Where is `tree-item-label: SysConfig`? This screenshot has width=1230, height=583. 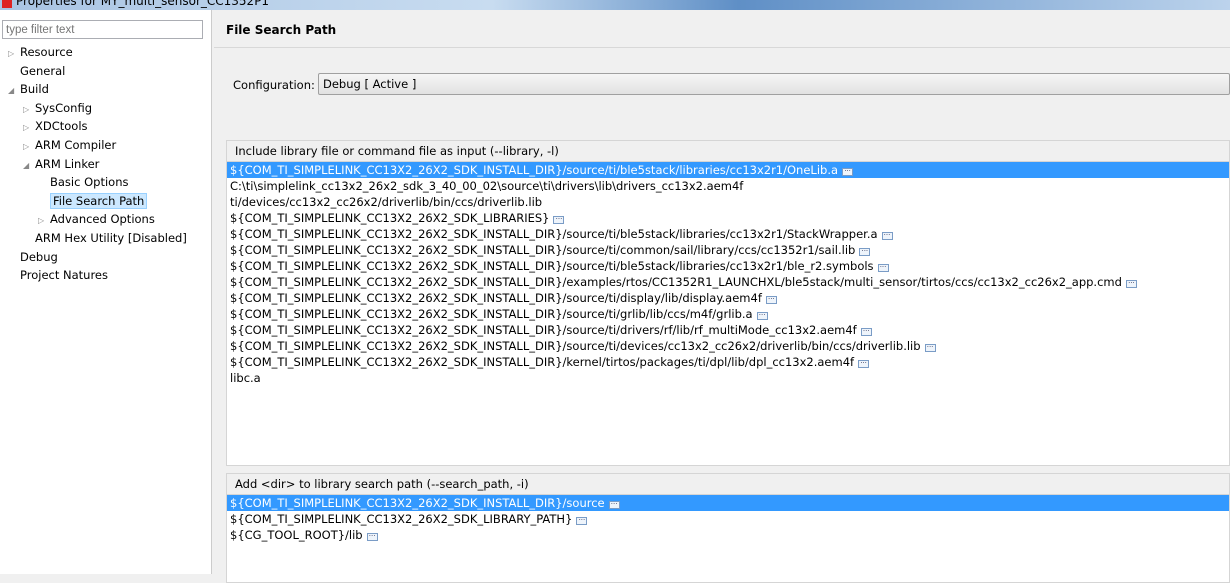 tree-item-label: SysConfig is located at coordinates (63, 107).